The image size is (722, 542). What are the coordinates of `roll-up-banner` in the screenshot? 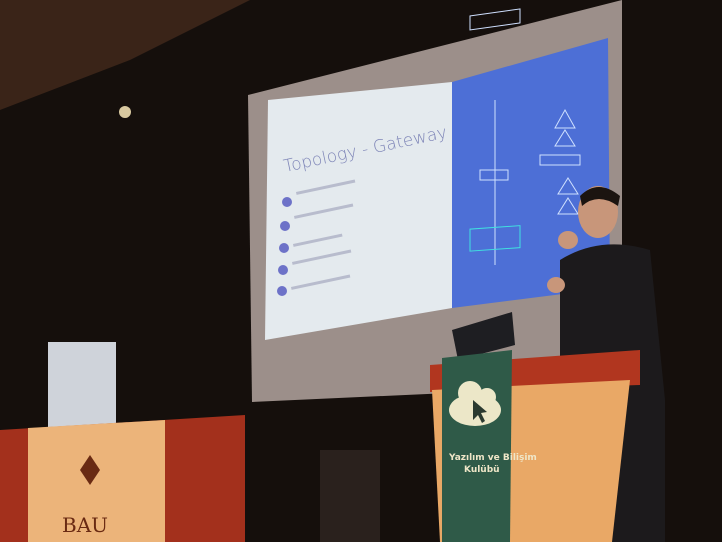 It's located at (82, 387).